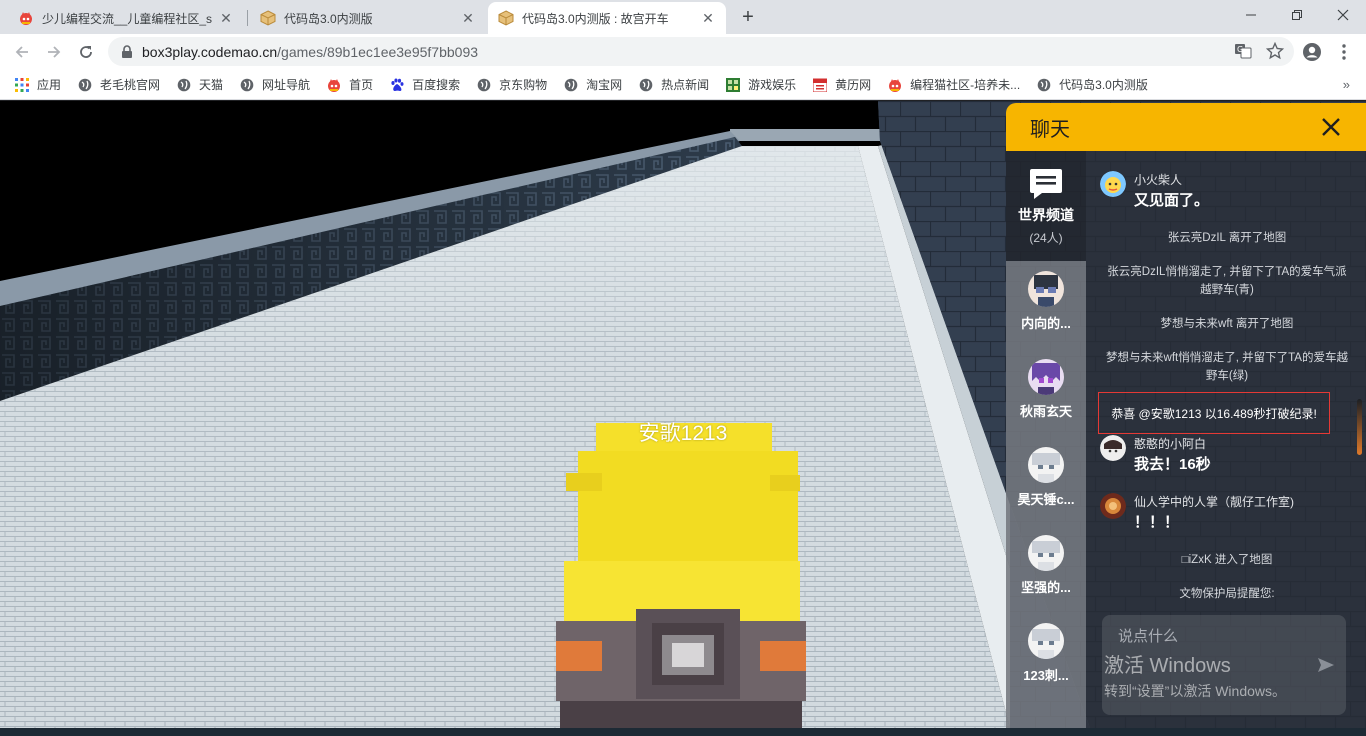 Image resolution: width=1366 pixels, height=736 pixels. What do you see at coordinates (1227, 238) in the screenshot?
I see `system-message: 张云亮DzIL 离开了地图` at bounding box center [1227, 238].